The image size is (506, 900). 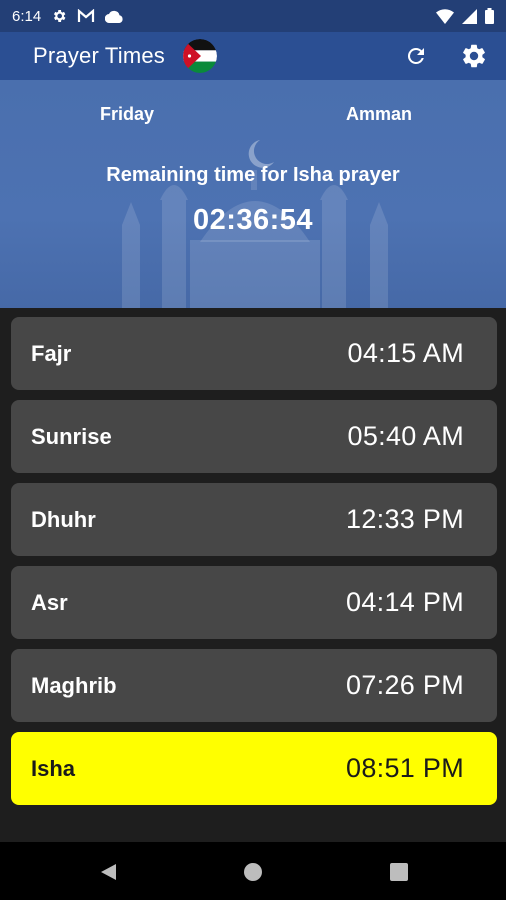 I want to click on prayer-row-dhuhr: Dhuhr 12:33 PM, so click(x=254, y=519).